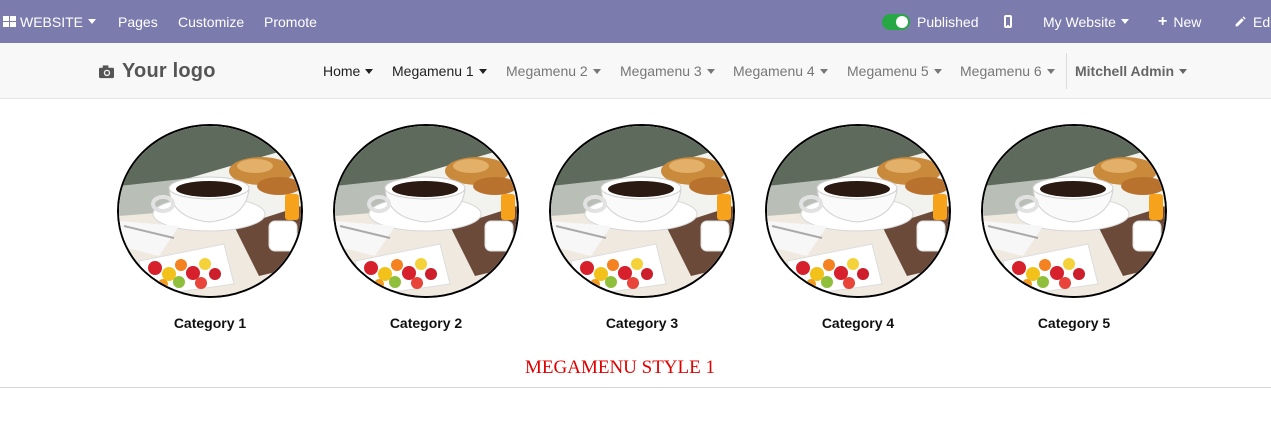 This screenshot has height=439, width=1271. What do you see at coordinates (342, 71) in the screenshot?
I see `nav-item-label: Home` at bounding box center [342, 71].